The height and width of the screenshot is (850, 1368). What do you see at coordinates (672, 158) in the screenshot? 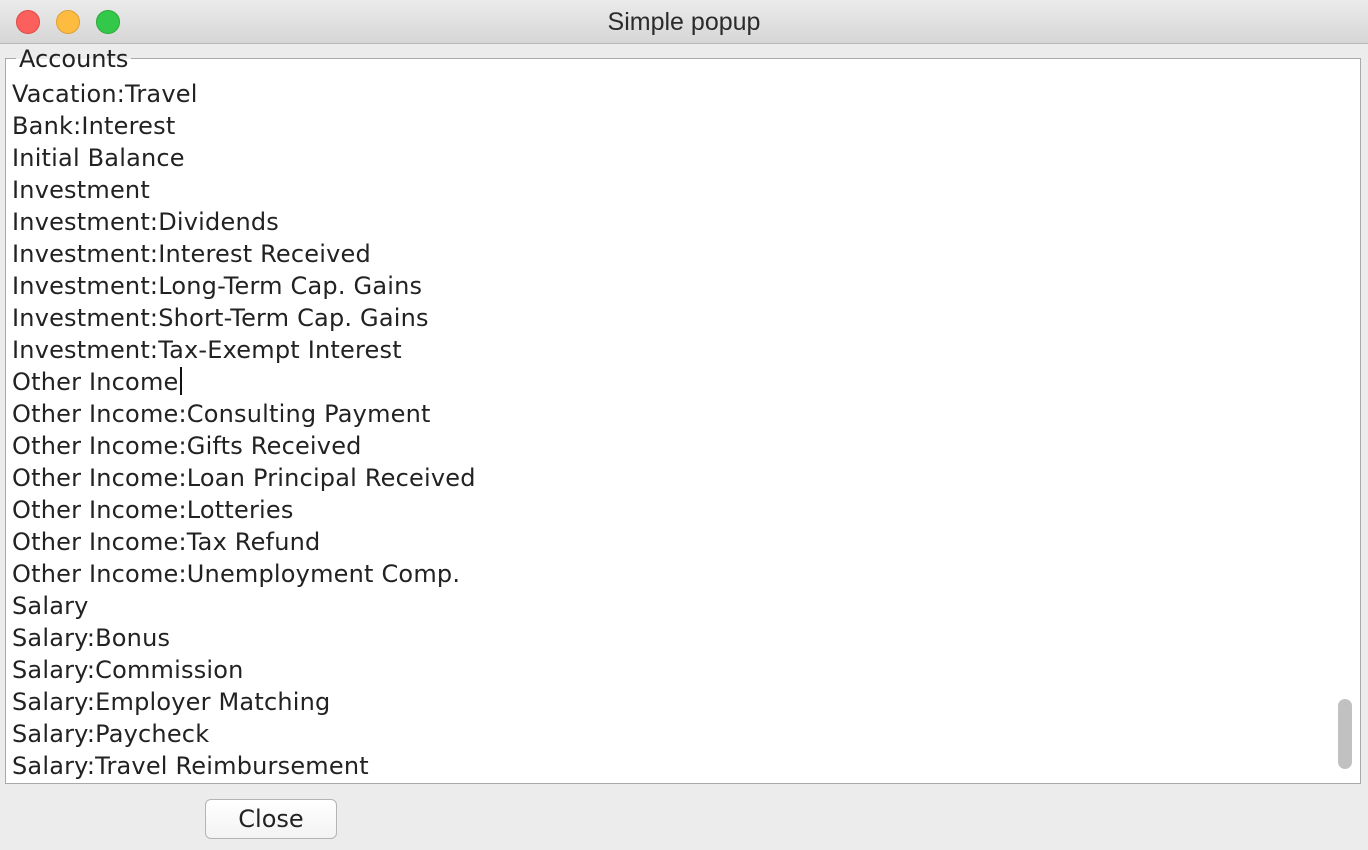
I see `account-item: Initial Balance` at bounding box center [672, 158].